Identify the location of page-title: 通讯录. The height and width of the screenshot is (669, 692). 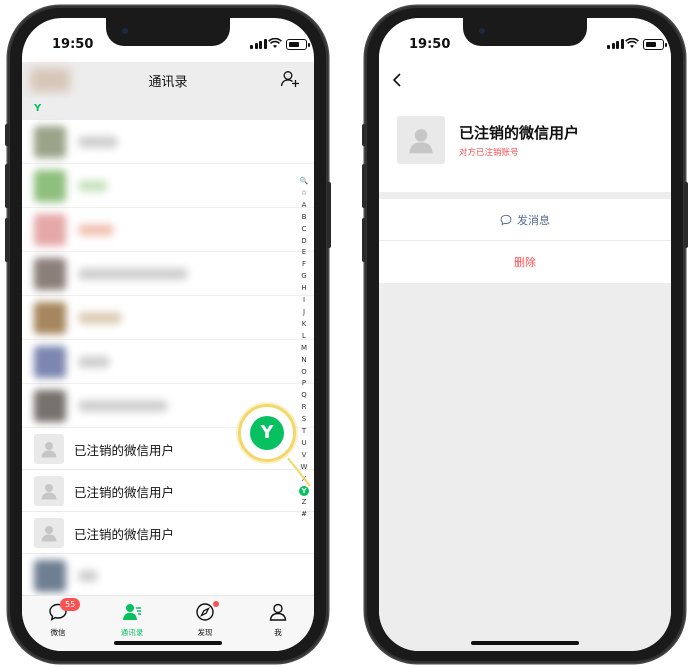
(168, 82).